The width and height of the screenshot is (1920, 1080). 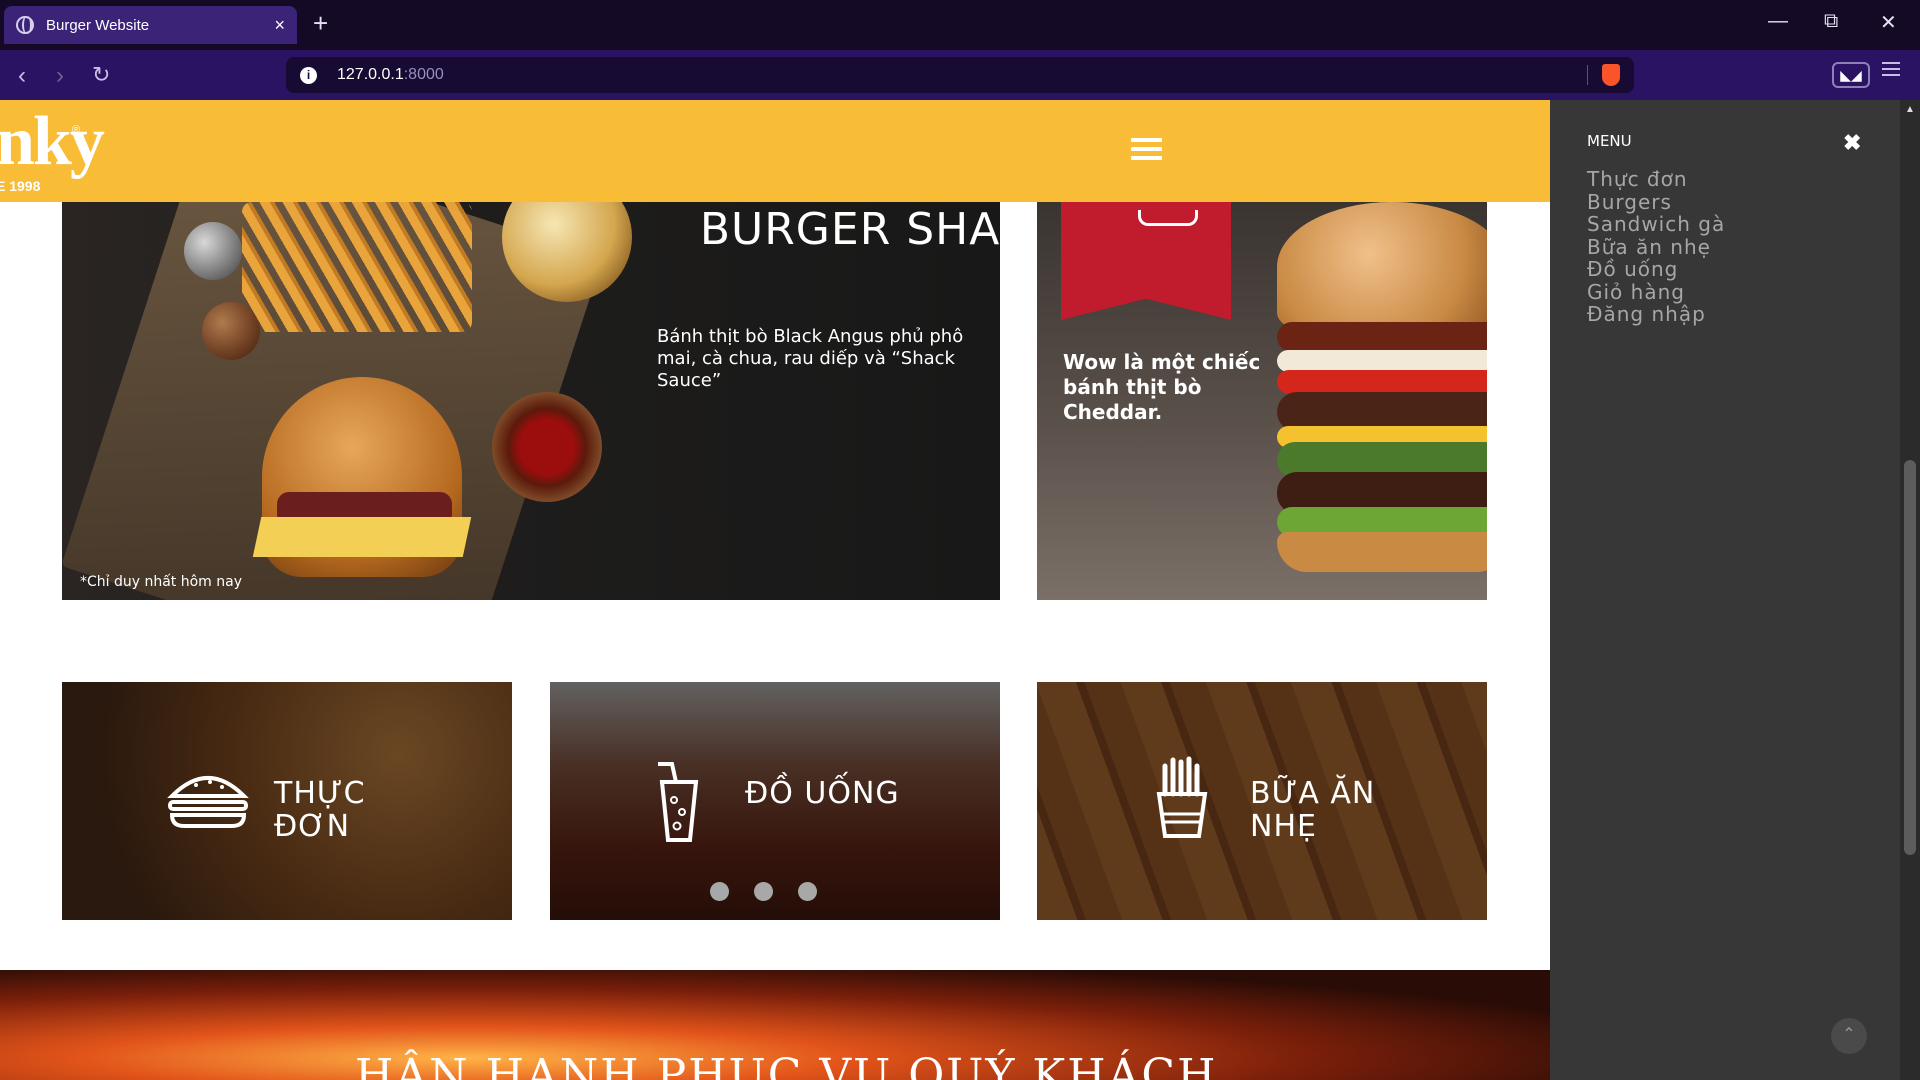 I want to click on category-card-snacks: BỮA ĂN NHẸ, so click(x=1262, y=801).